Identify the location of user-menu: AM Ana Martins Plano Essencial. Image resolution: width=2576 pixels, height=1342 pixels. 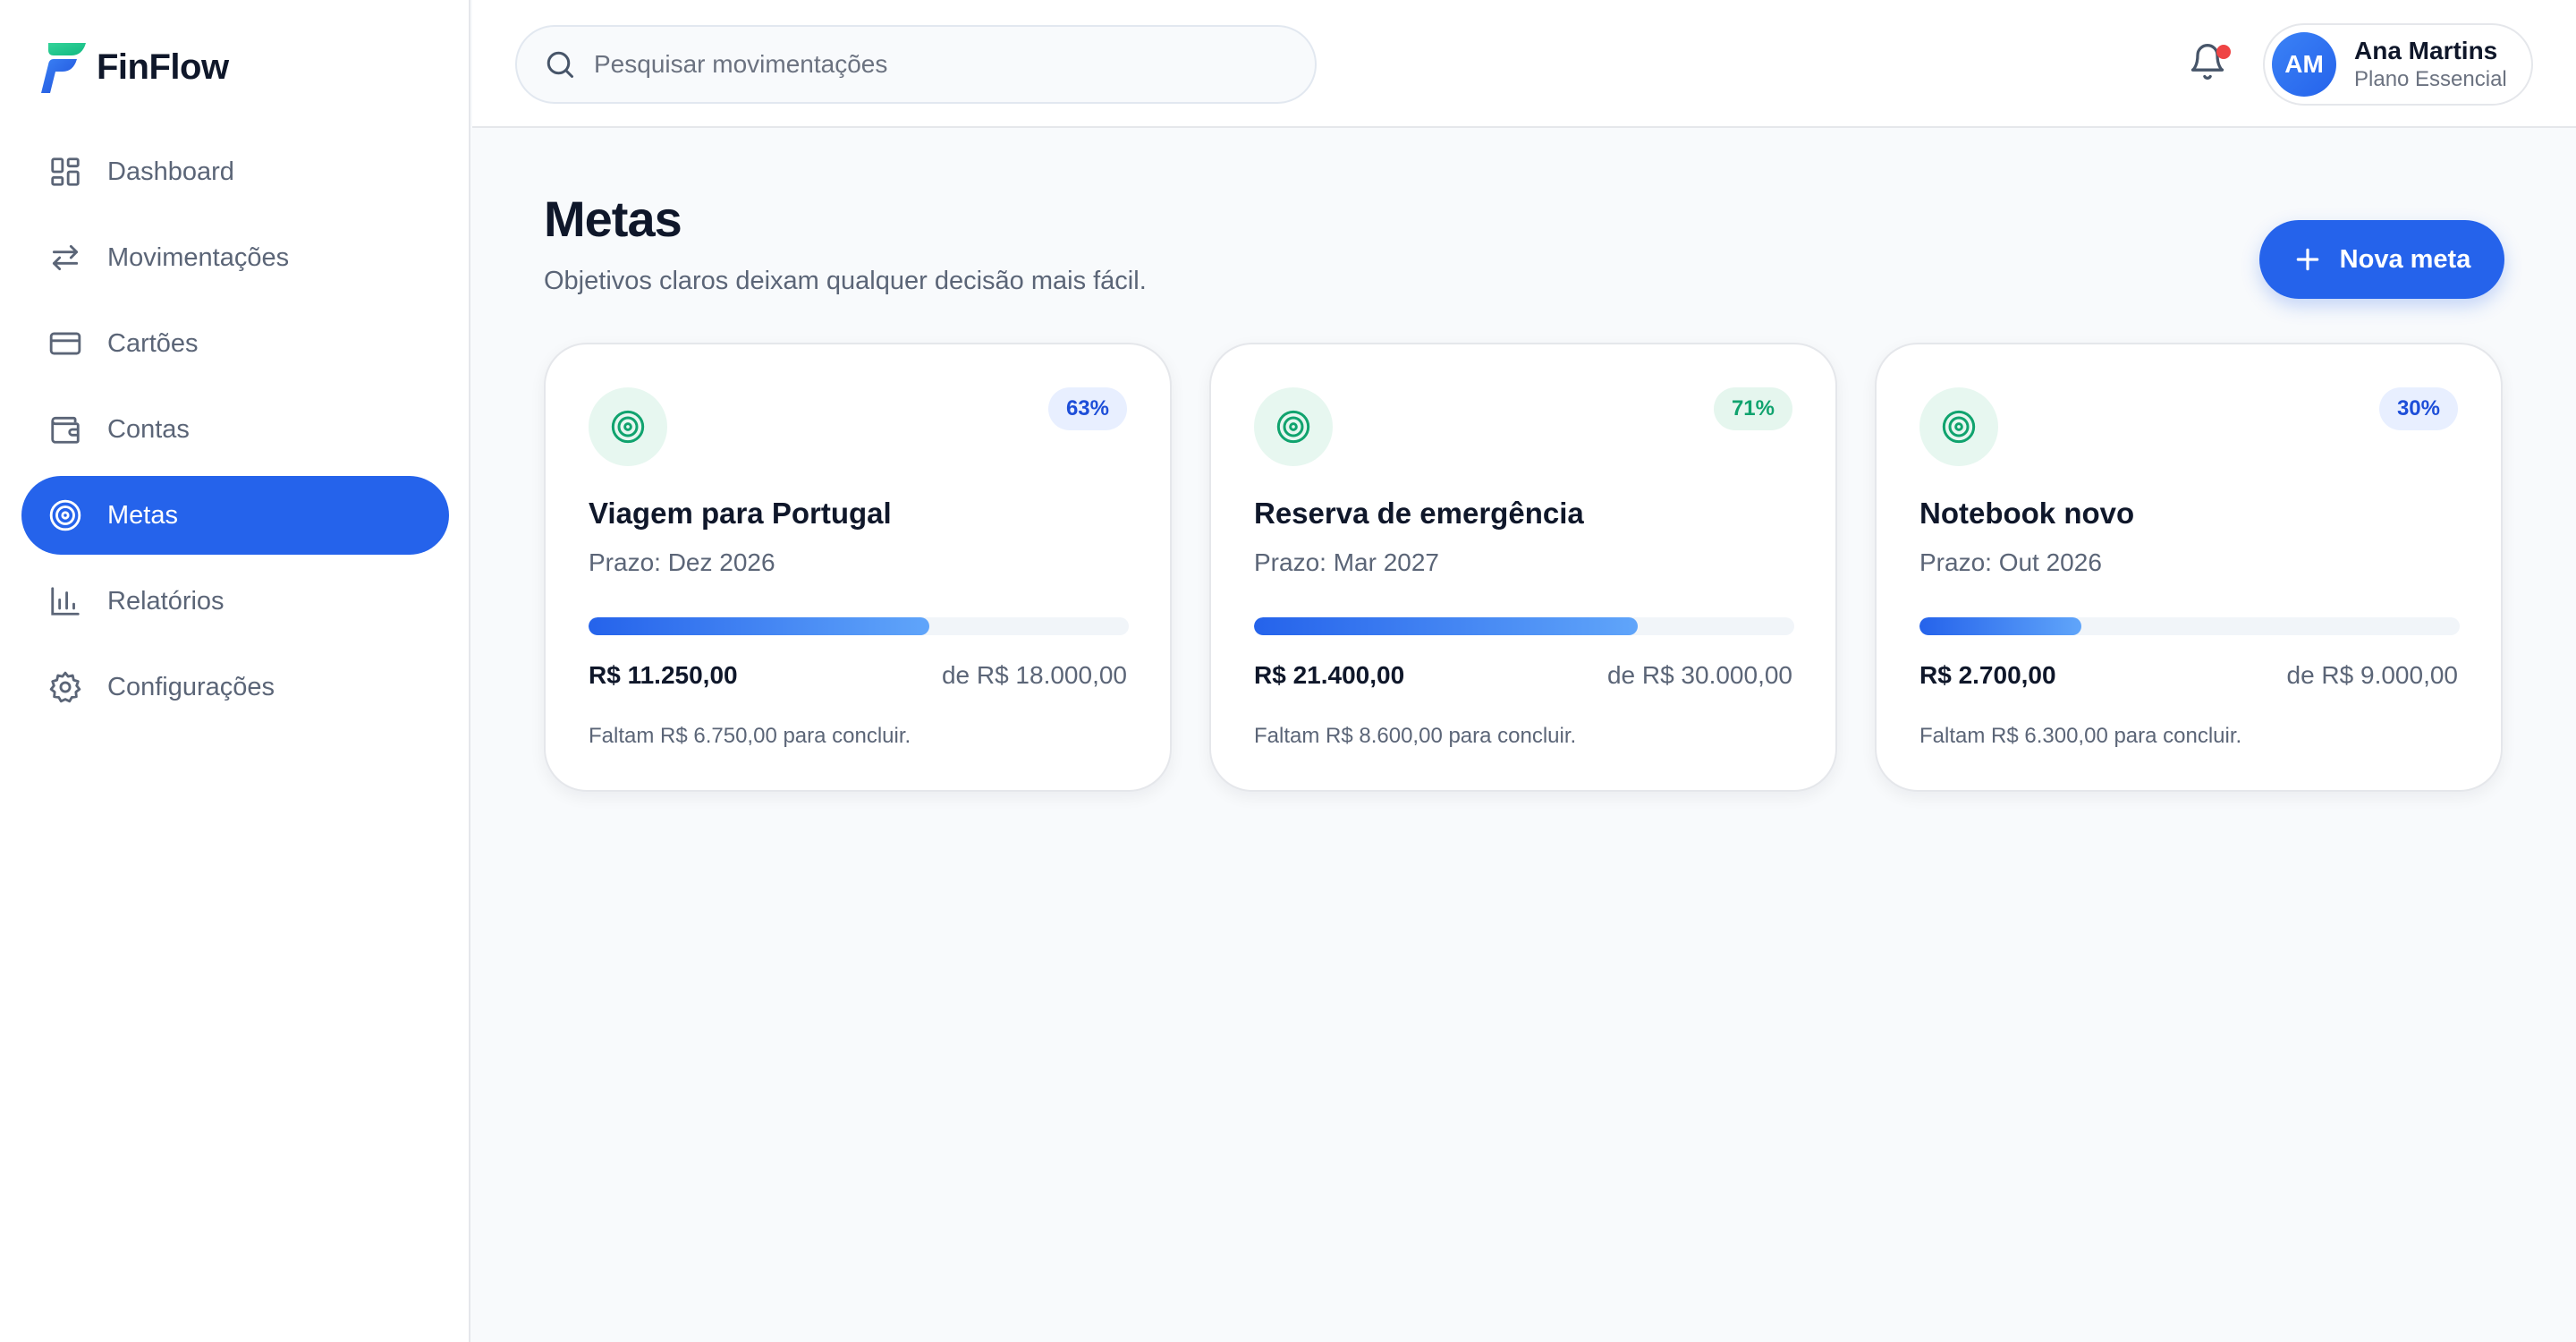
(2398, 64).